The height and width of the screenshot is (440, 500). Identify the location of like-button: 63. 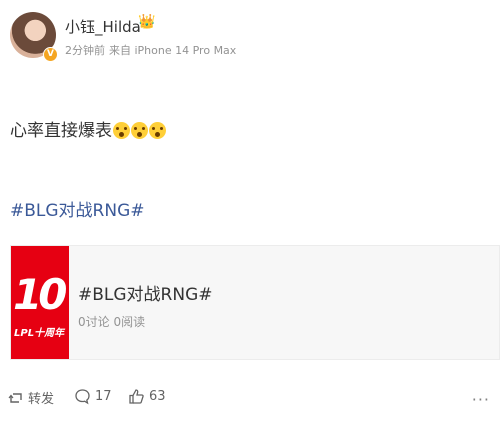
(147, 396).